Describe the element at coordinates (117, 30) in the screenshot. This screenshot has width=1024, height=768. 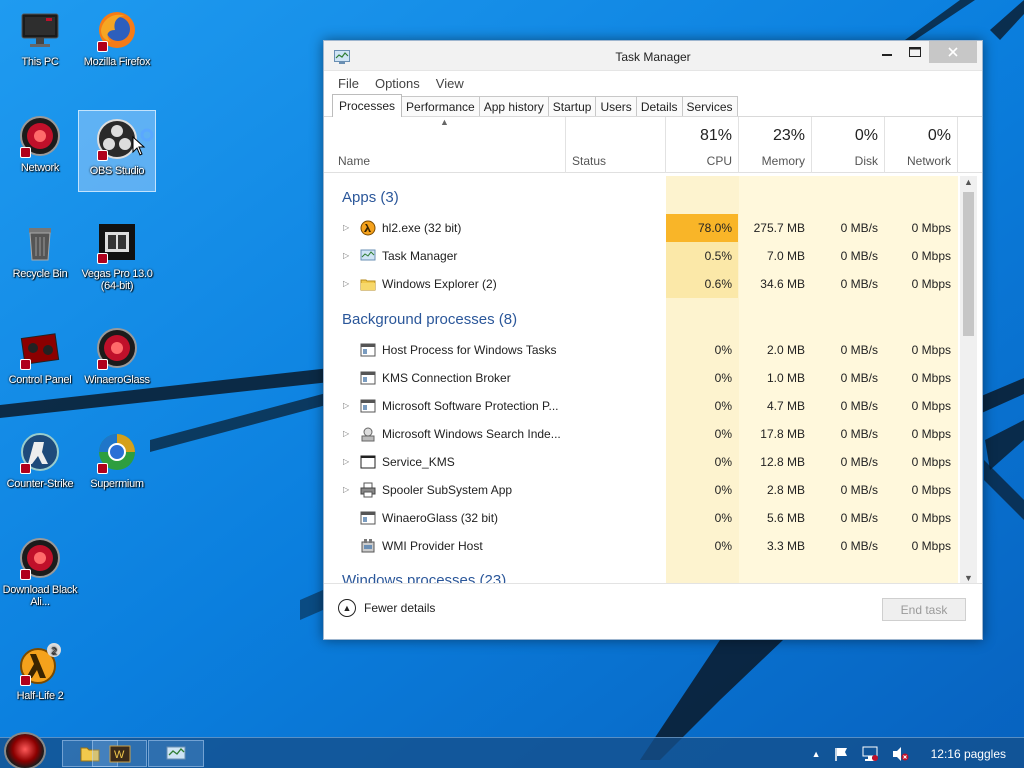
I see `firefox-icon` at that location.